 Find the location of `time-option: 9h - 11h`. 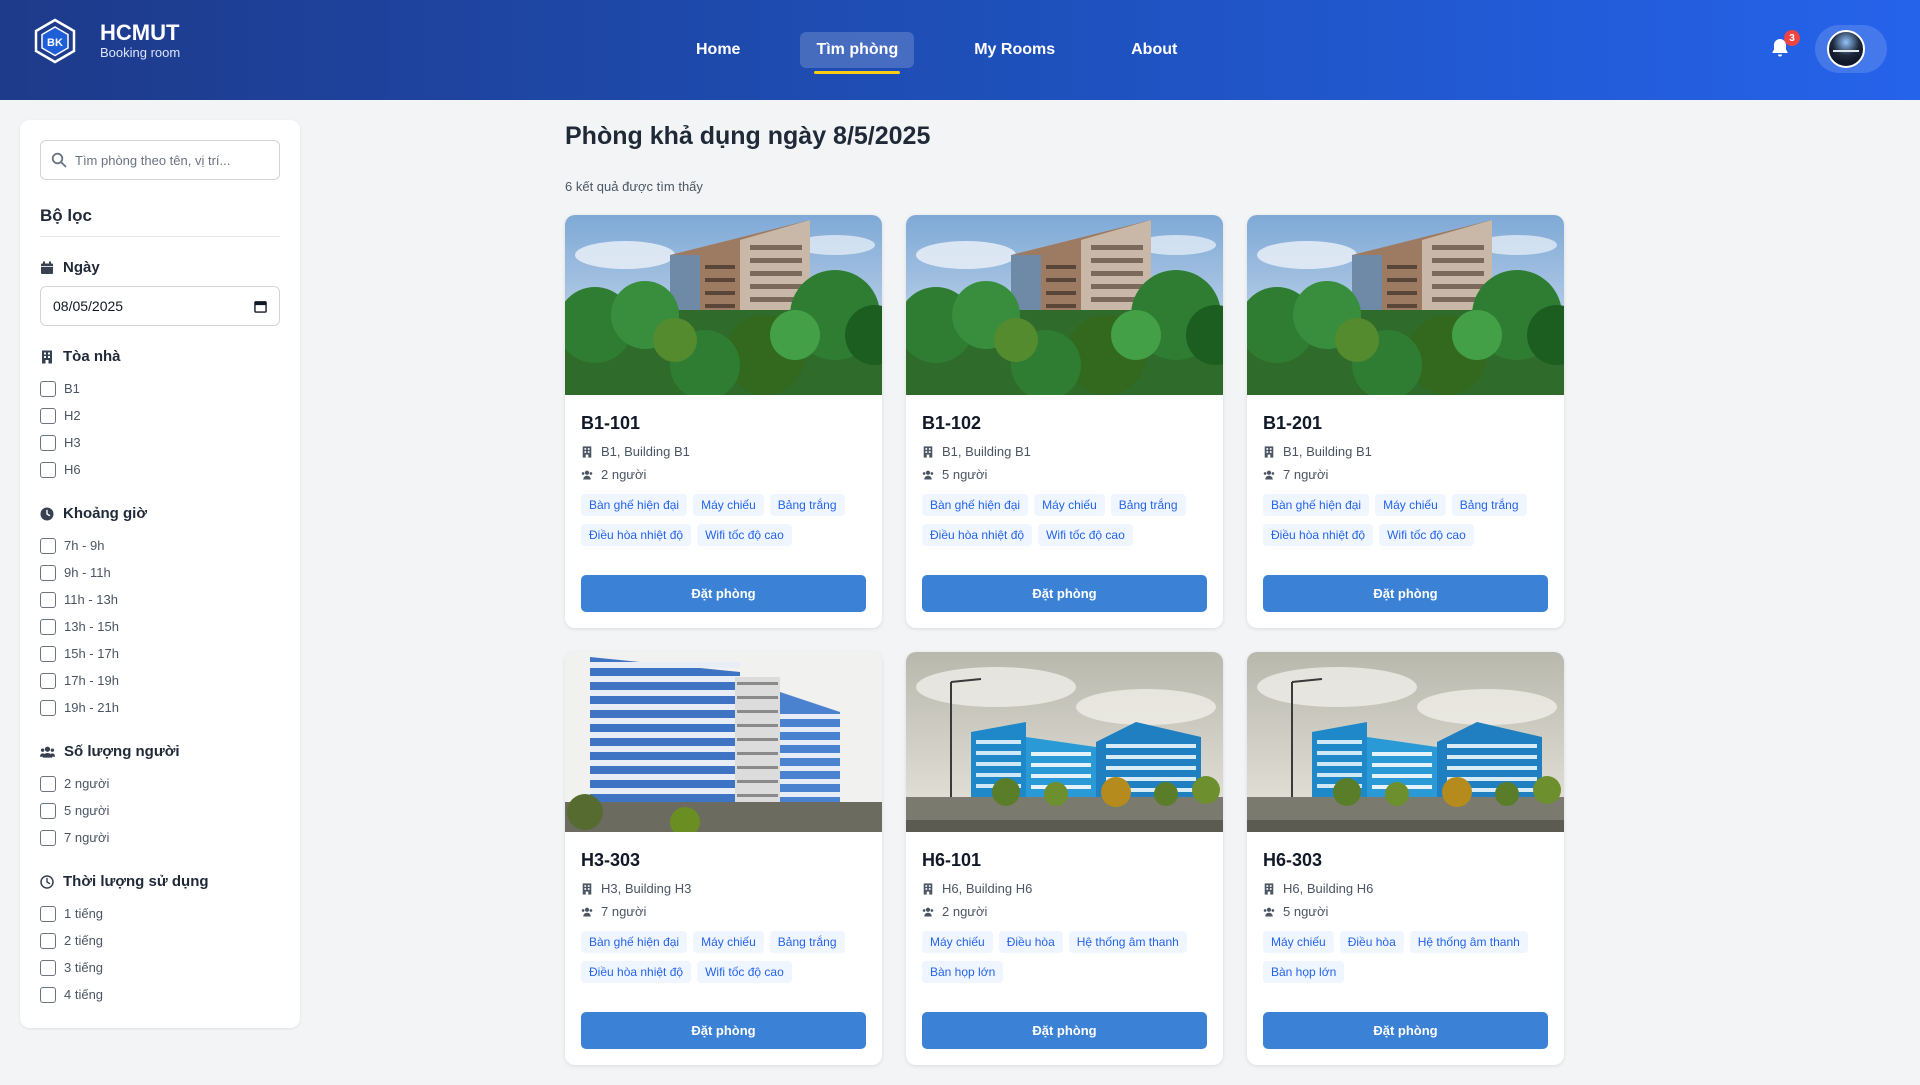

time-option: 9h - 11h is located at coordinates (160, 572).